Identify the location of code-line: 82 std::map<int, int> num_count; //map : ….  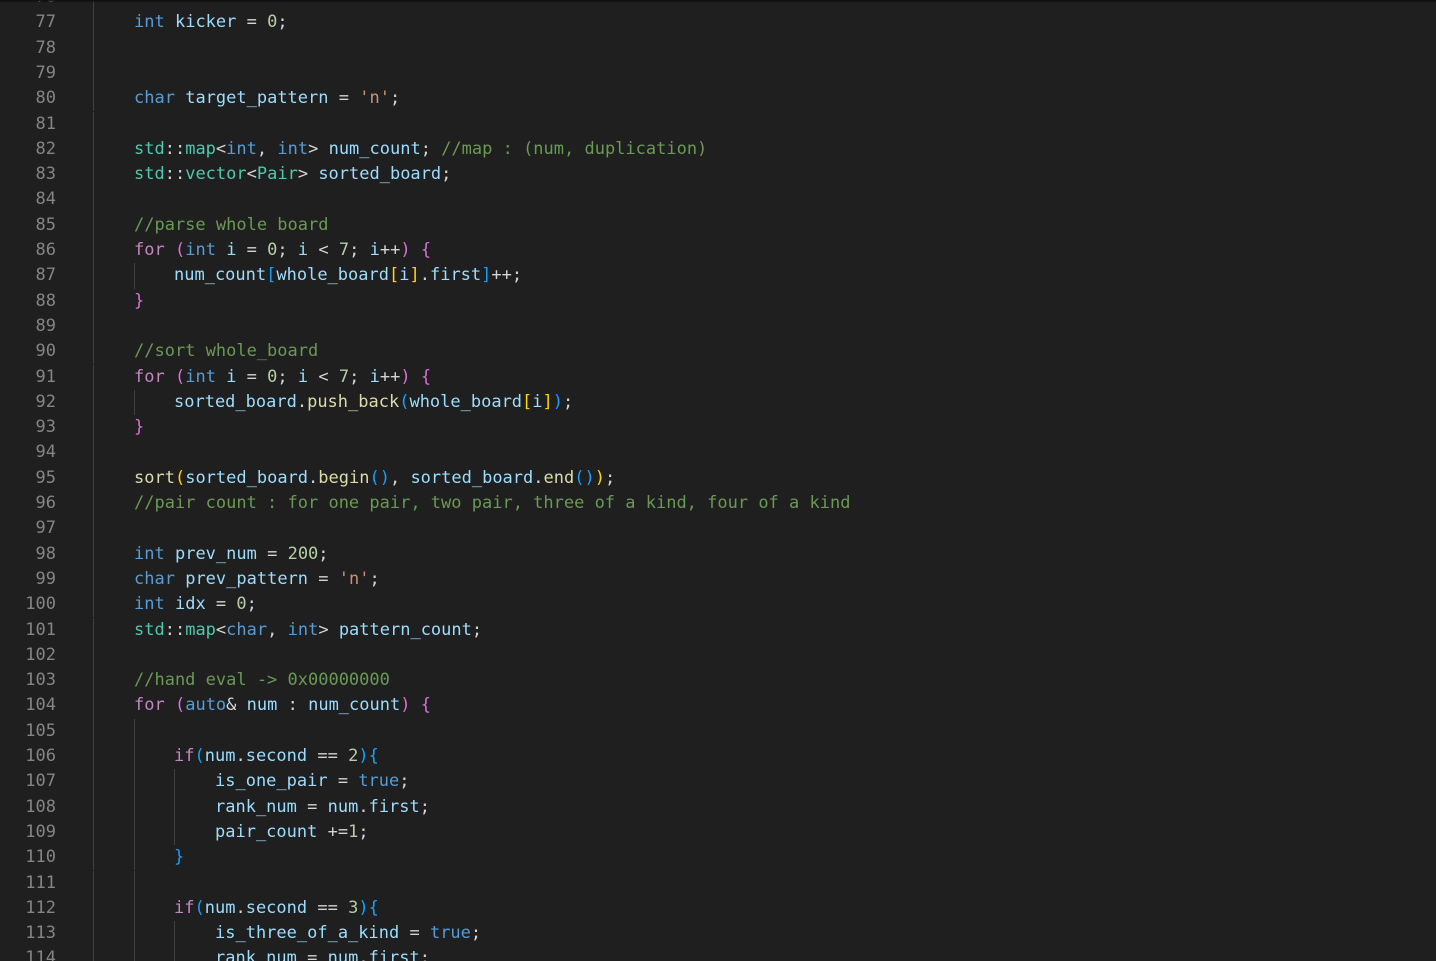
(718, 149).